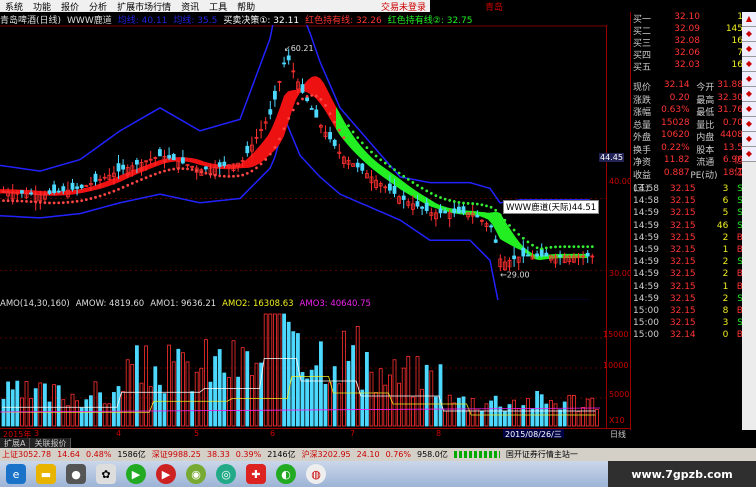 Image resolution: width=756 pixels, height=487 pixels. What do you see at coordinates (749, 94) in the screenshot?
I see `side-btn-6: ◆` at bounding box center [749, 94].